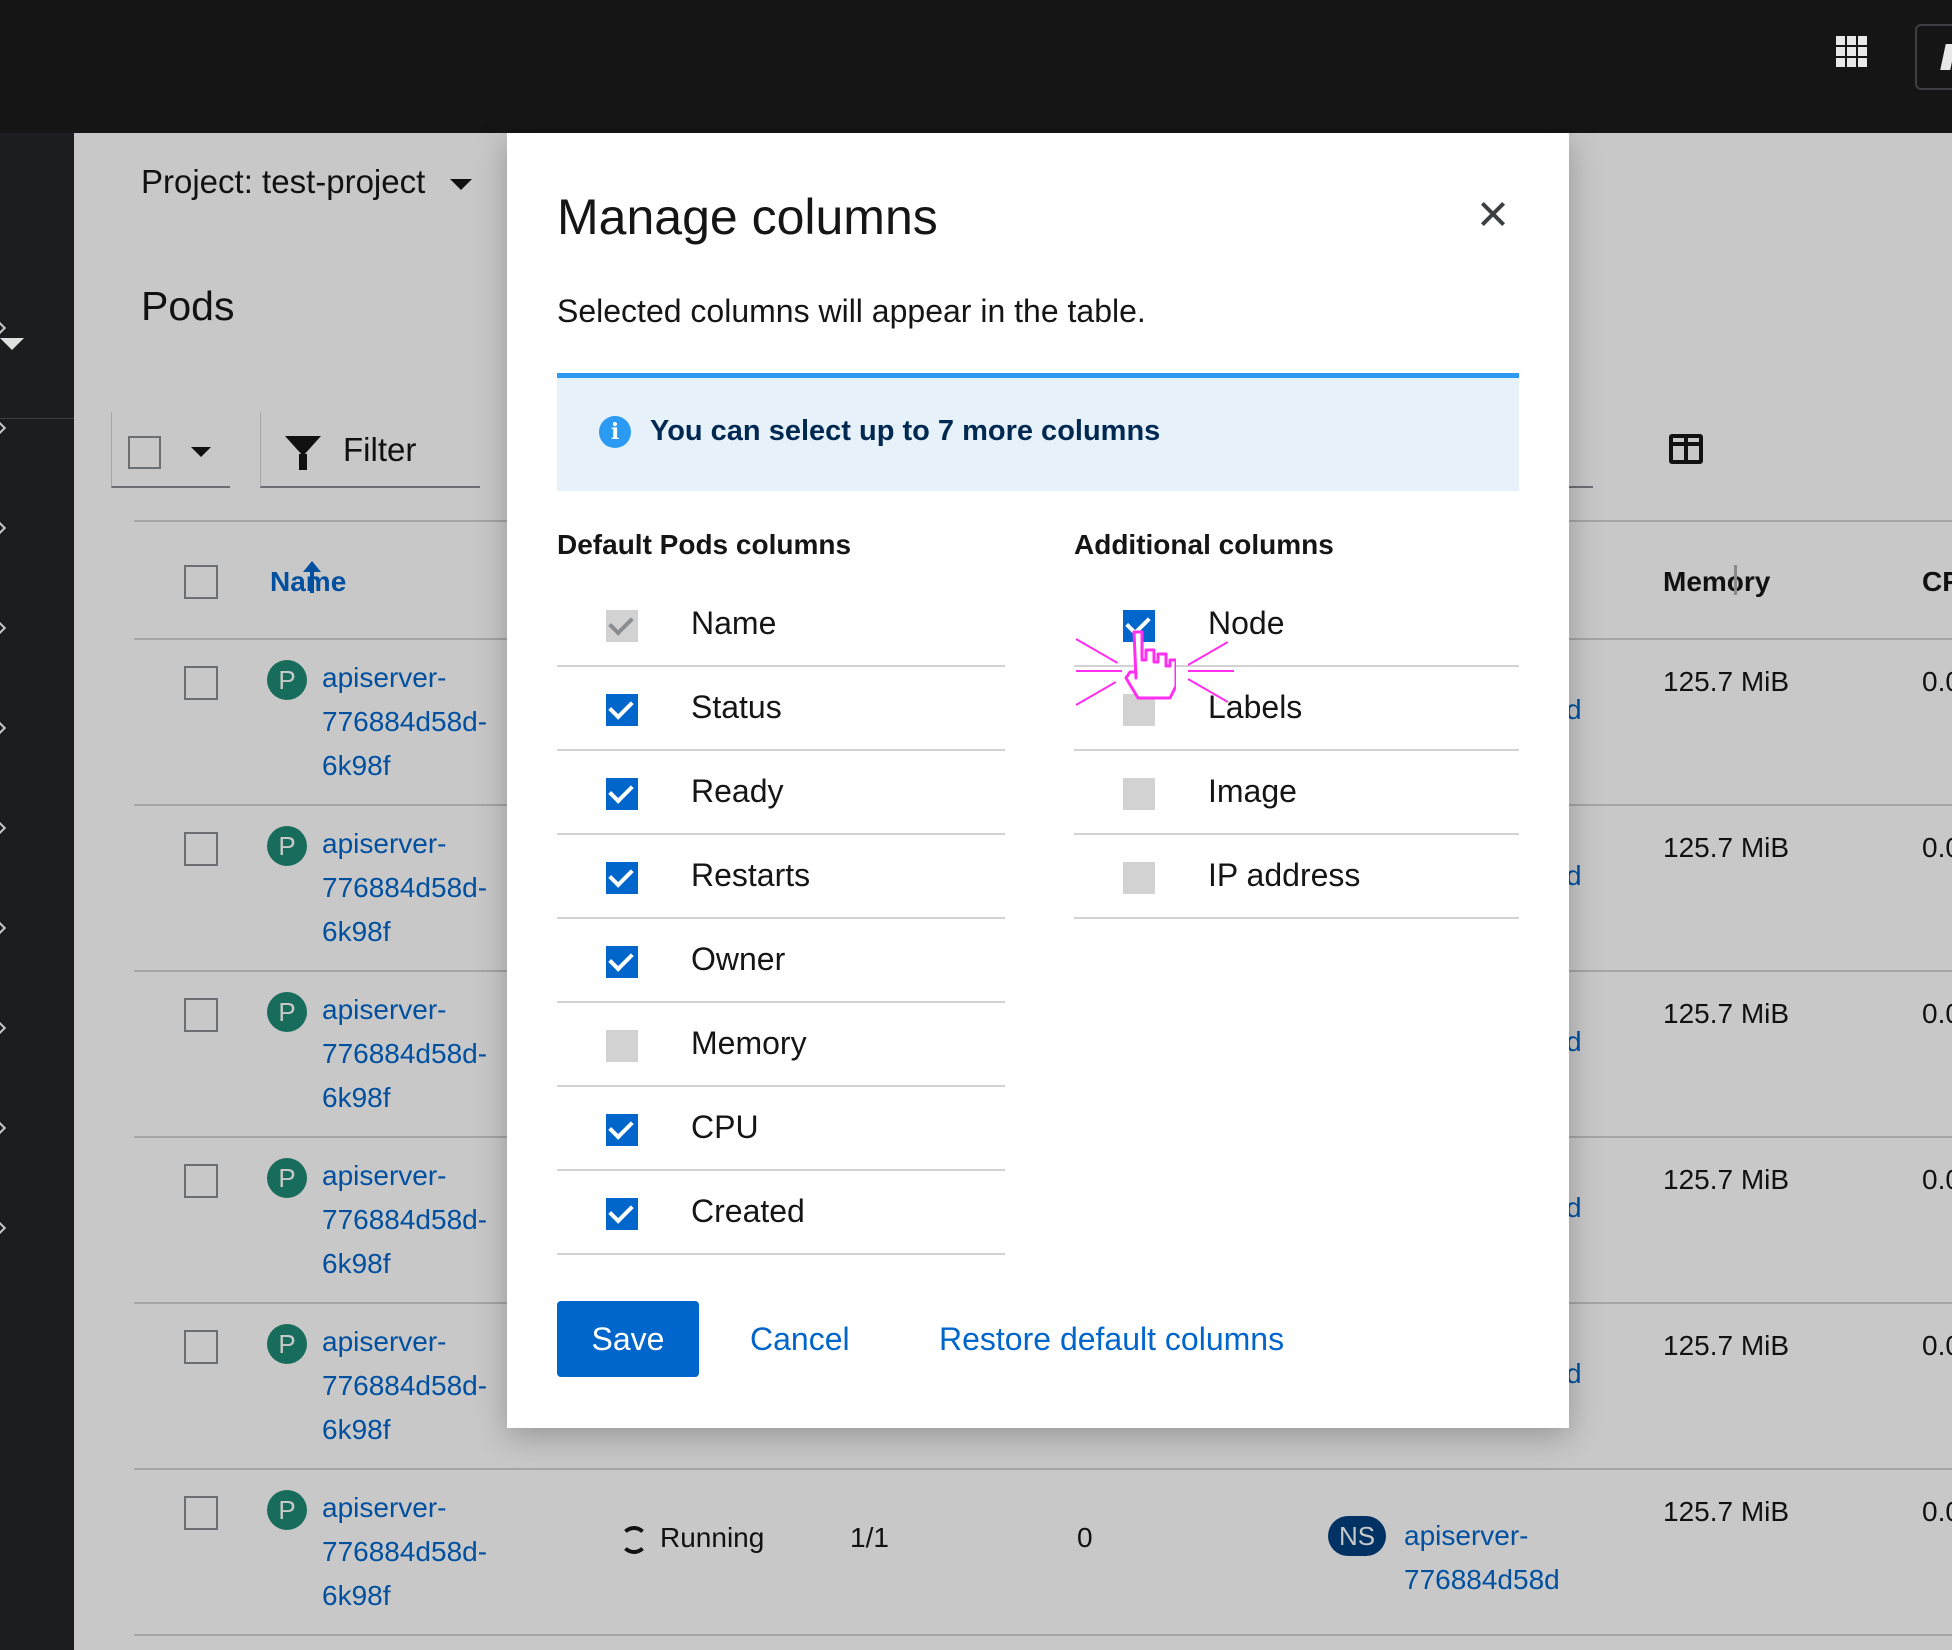  Describe the element at coordinates (622, 878) in the screenshot. I see `column-checkbox-restarts` at that location.